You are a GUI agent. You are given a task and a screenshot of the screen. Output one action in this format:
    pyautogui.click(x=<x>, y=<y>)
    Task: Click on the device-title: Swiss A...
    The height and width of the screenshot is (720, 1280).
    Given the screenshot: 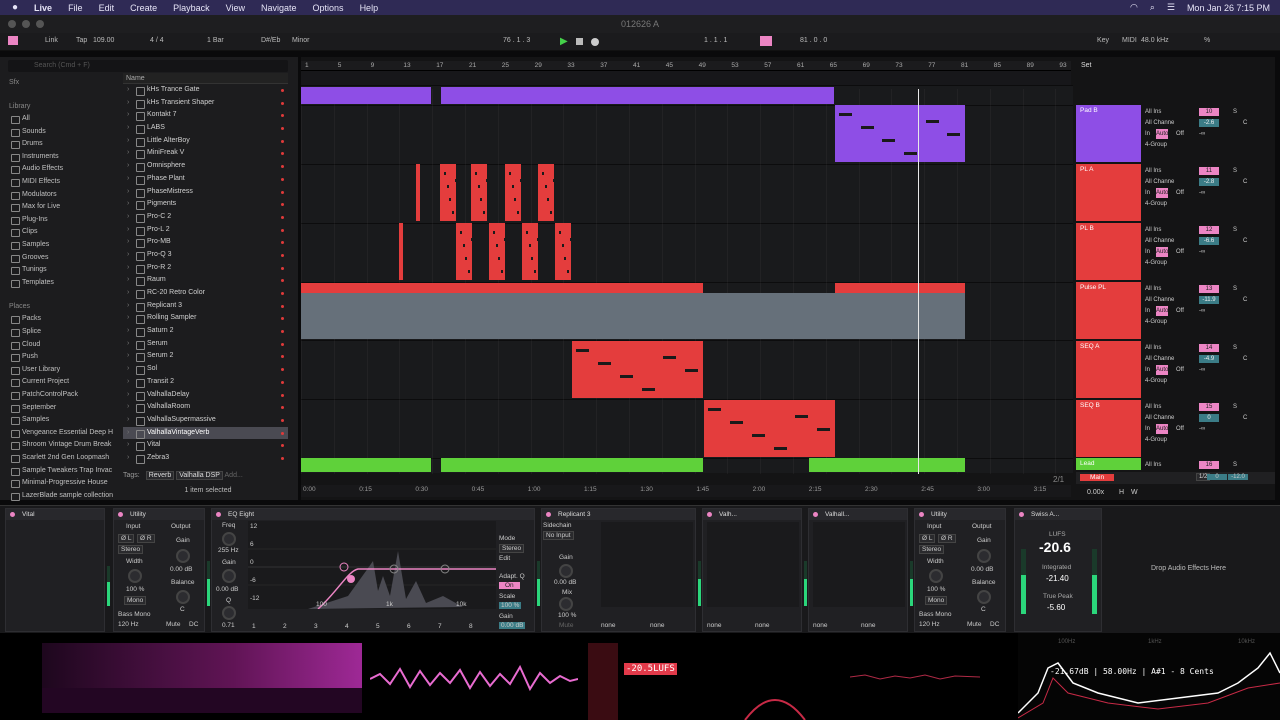 What is the action you would take?
    pyautogui.click(x=1058, y=514)
    